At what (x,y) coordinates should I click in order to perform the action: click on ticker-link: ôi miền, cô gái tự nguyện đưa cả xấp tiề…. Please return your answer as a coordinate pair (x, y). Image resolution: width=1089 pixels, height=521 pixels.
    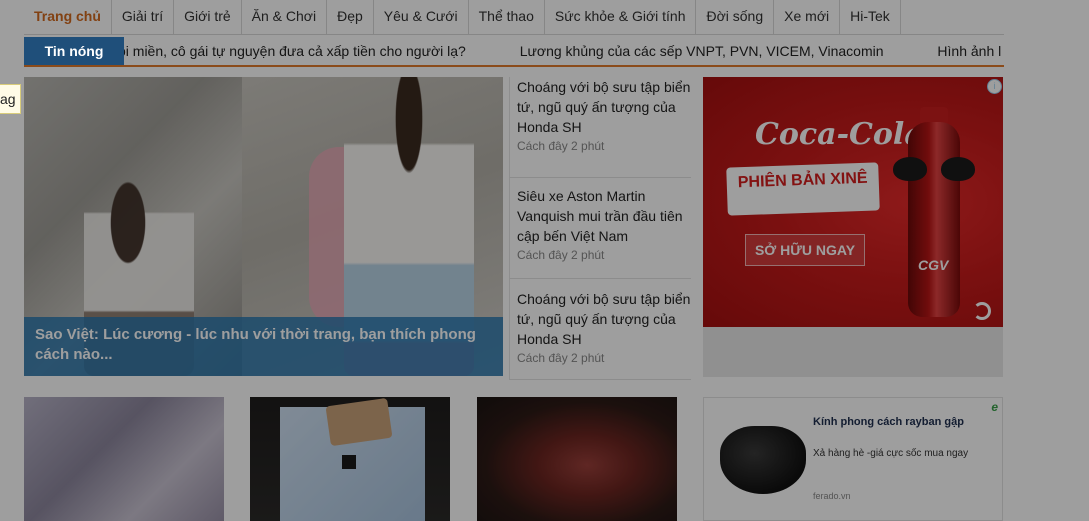
    Looking at the image, I should click on (292, 51).